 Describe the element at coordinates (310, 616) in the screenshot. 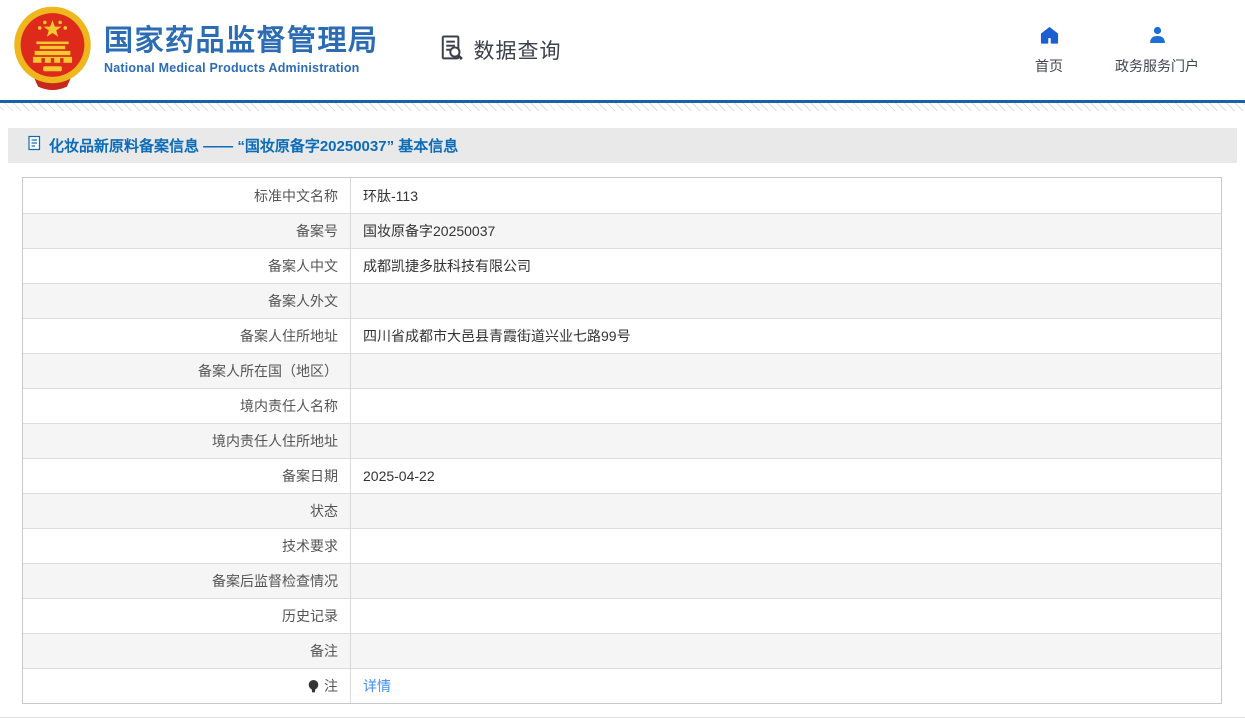

I see `row-label-text: 历史记录` at that location.